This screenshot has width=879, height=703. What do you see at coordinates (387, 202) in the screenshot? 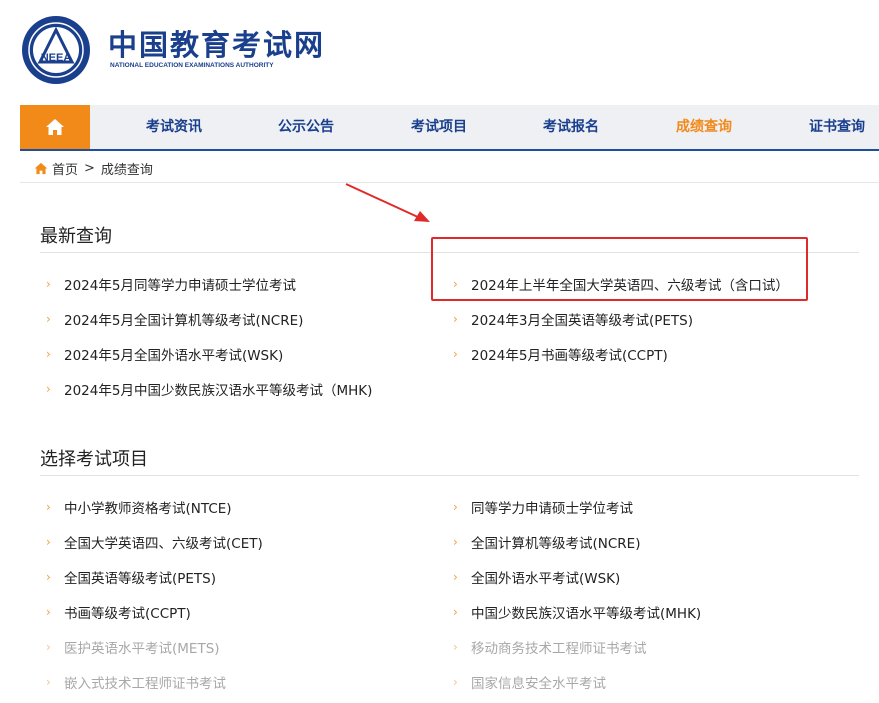
I see `annotation-arrow-icon` at bounding box center [387, 202].